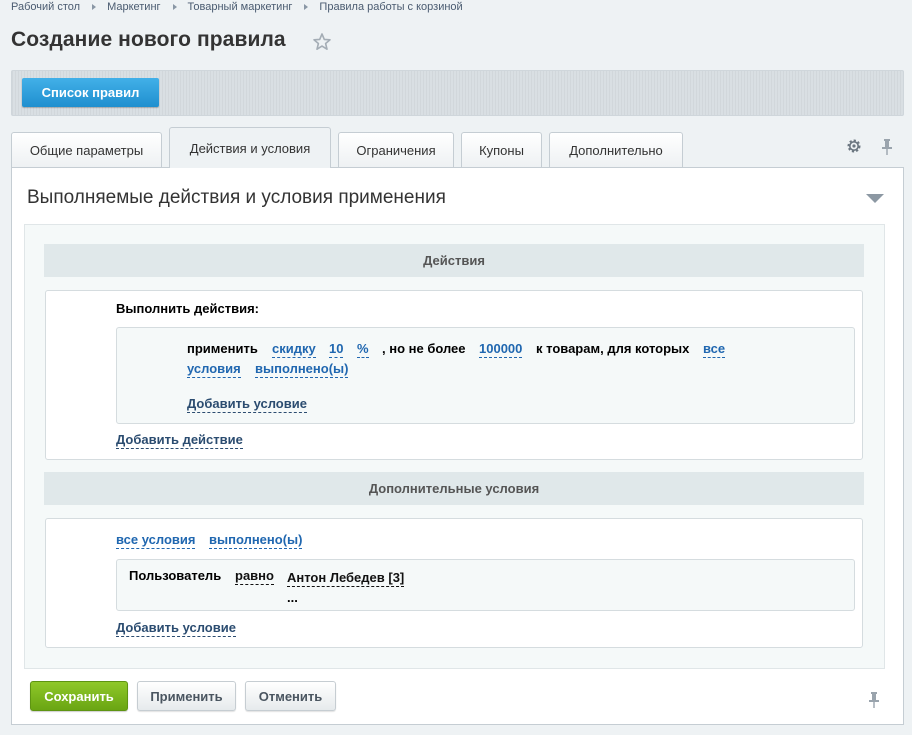 The image size is (912, 735). I want to click on tab-actions-conditions: Действия и условия, so click(250, 147).